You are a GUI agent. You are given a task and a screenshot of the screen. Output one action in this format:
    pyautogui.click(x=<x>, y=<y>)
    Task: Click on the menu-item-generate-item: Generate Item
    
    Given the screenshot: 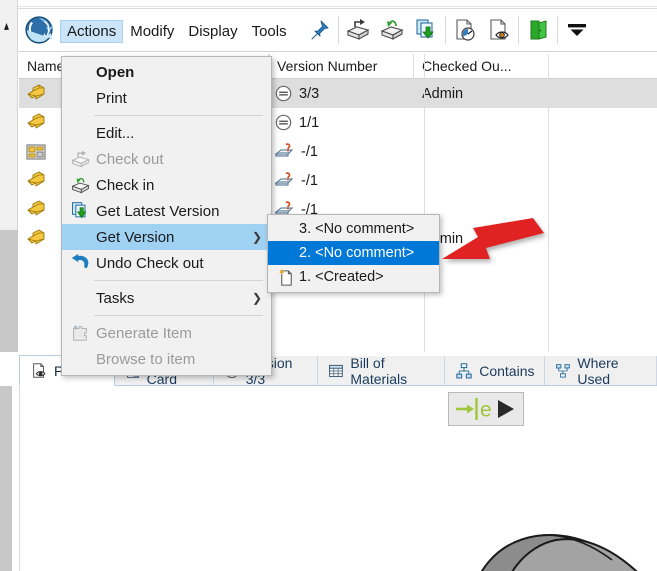 What is the action you would take?
    pyautogui.click(x=166, y=333)
    